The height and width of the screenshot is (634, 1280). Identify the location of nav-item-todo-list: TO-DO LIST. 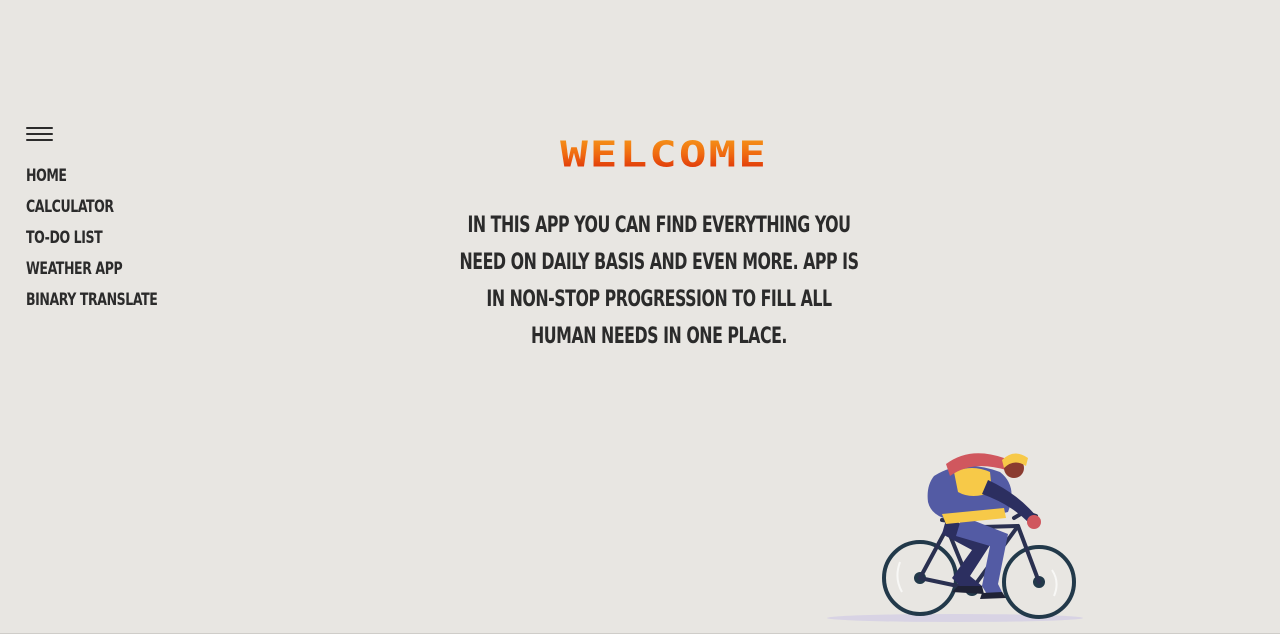
(91, 241).